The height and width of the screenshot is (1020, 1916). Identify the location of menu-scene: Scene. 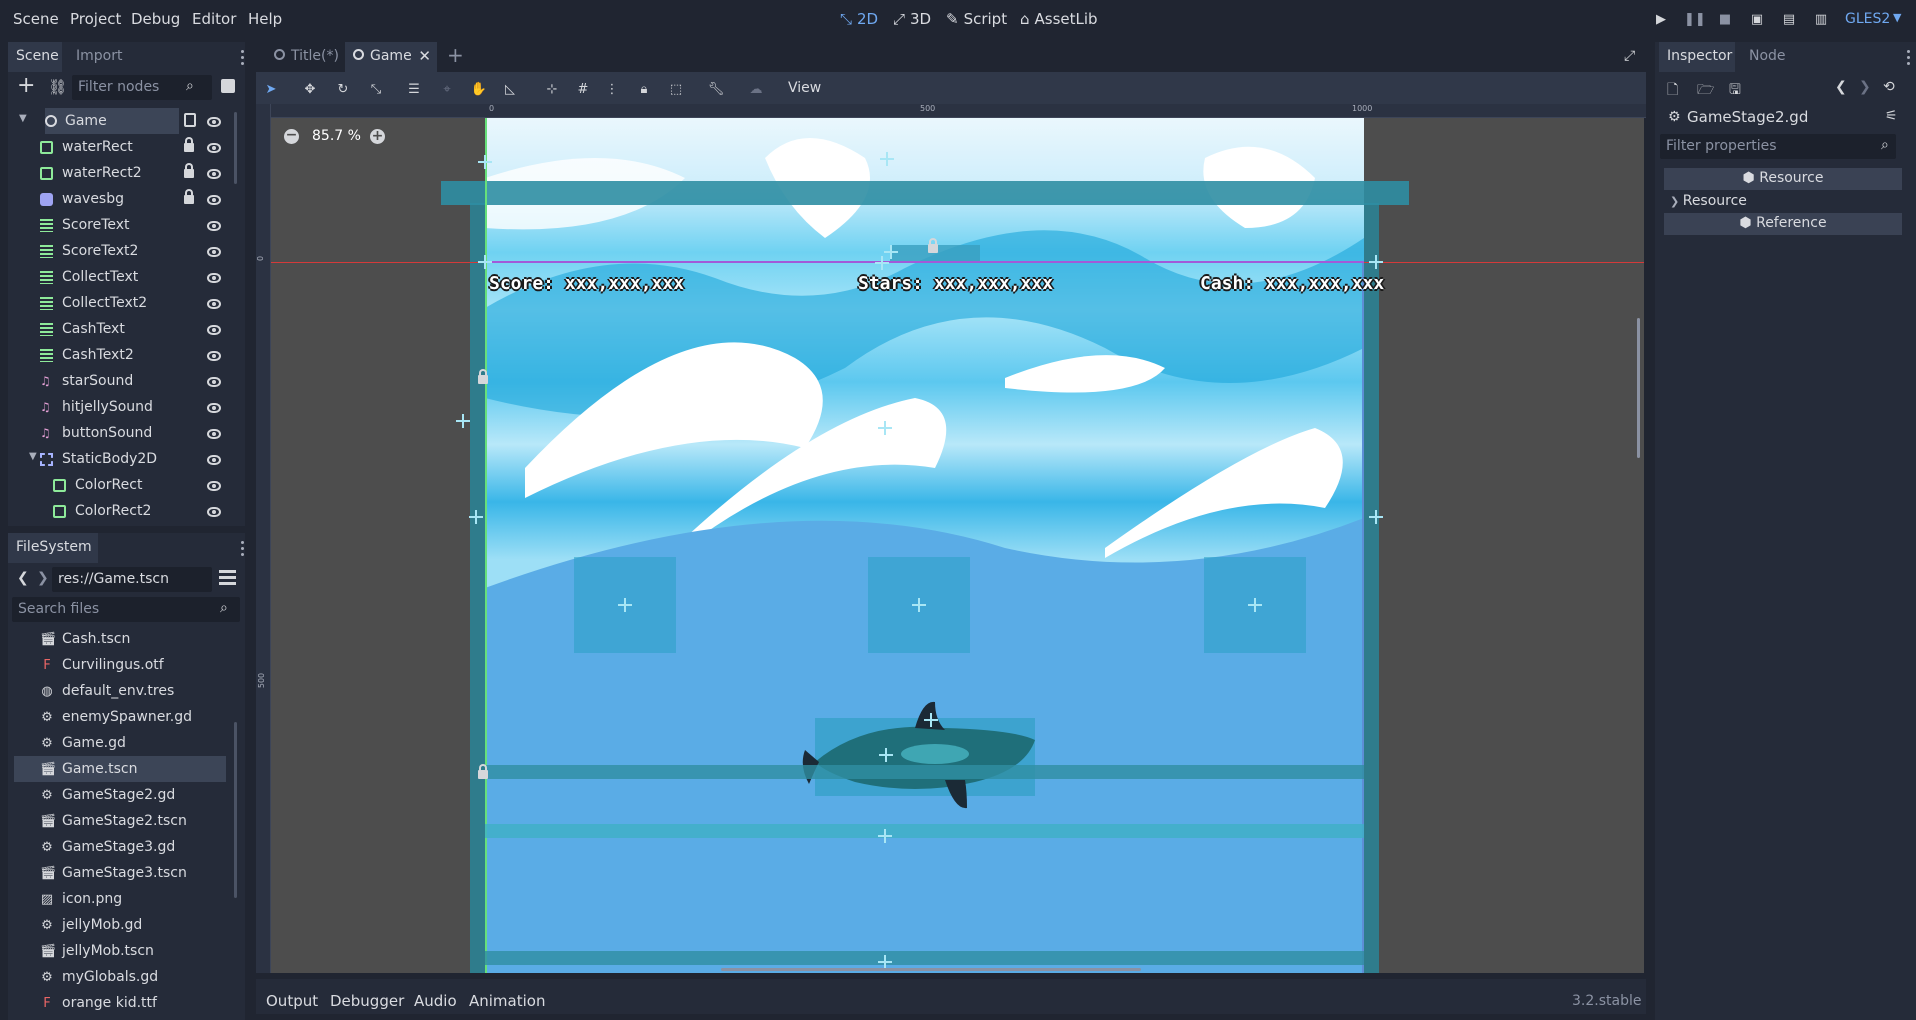
(36, 19).